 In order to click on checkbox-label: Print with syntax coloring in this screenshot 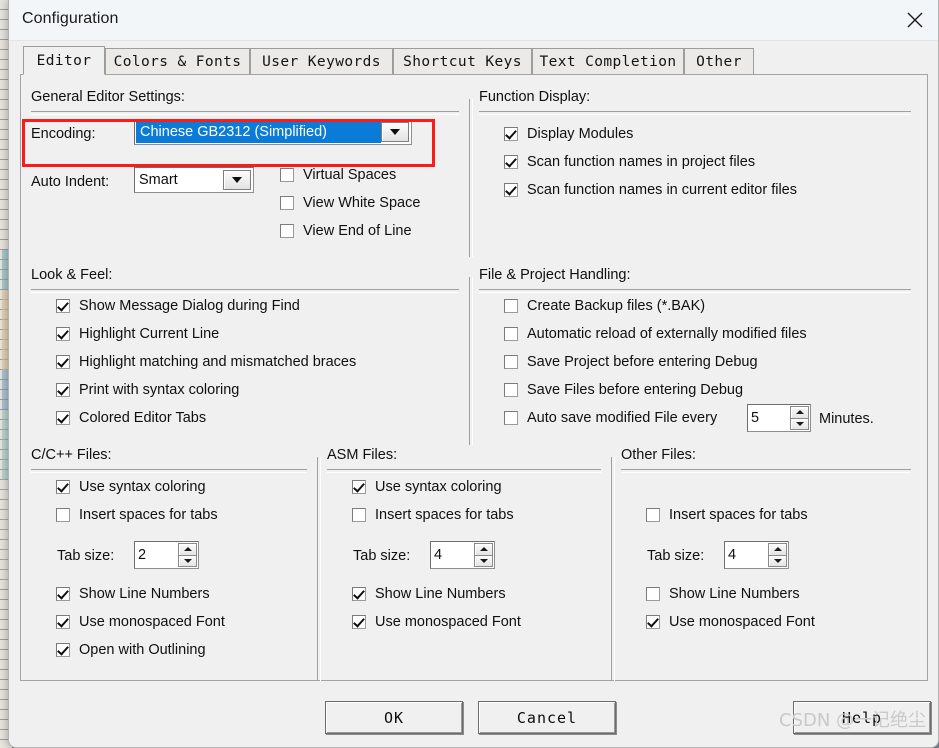, I will do `click(159, 390)`.